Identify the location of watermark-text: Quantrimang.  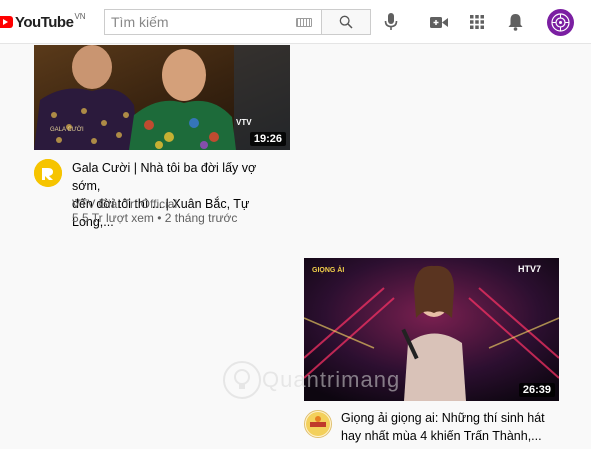
(331, 379).